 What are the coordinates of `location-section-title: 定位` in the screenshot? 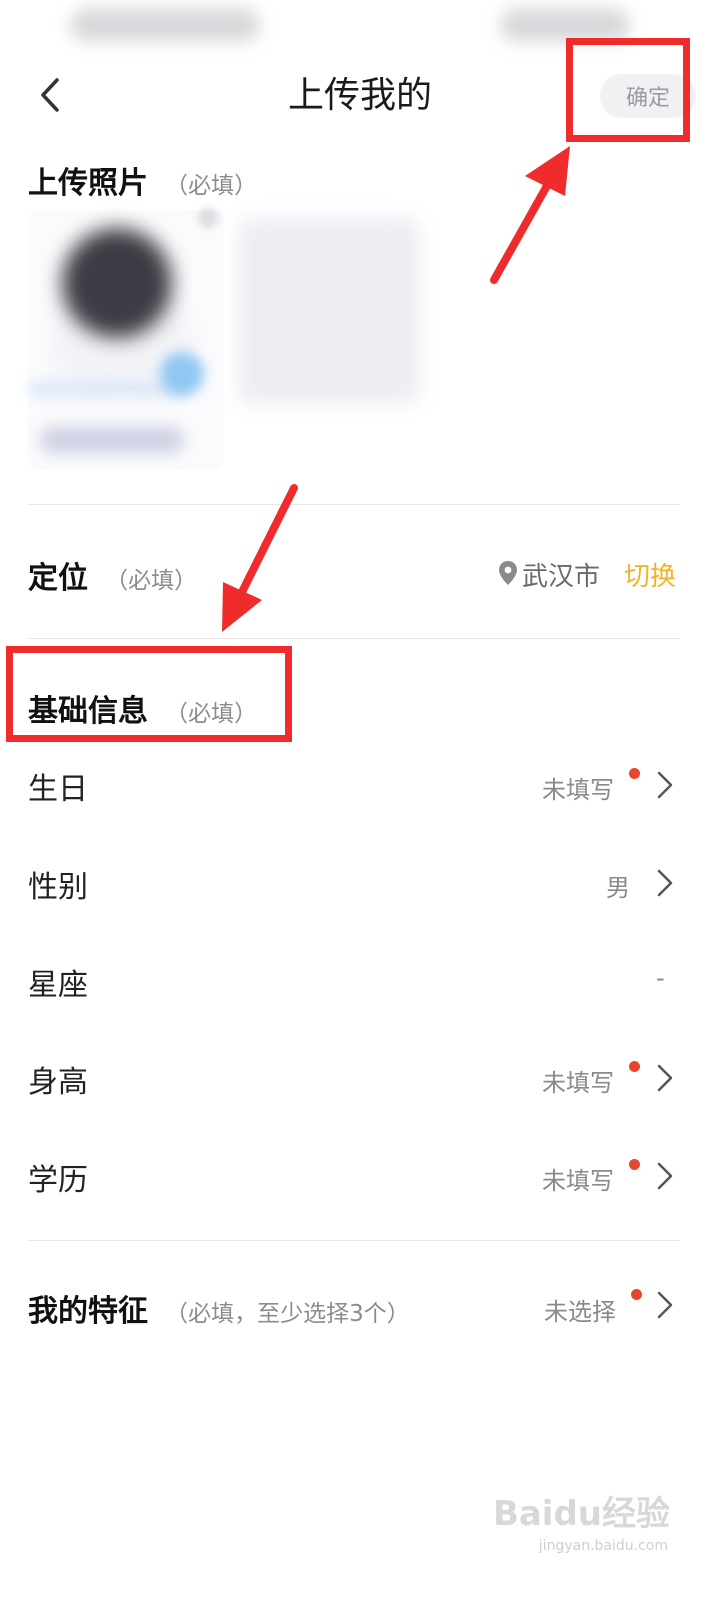 It's located at (58, 578).